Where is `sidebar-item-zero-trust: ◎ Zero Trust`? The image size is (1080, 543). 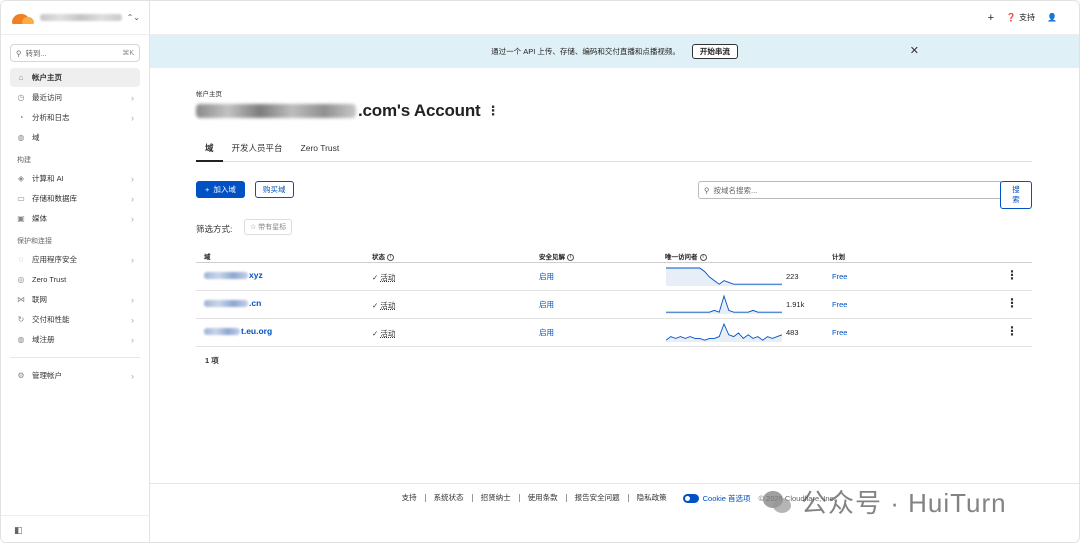 sidebar-item-zero-trust: ◎ Zero Trust is located at coordinates (75, 279).